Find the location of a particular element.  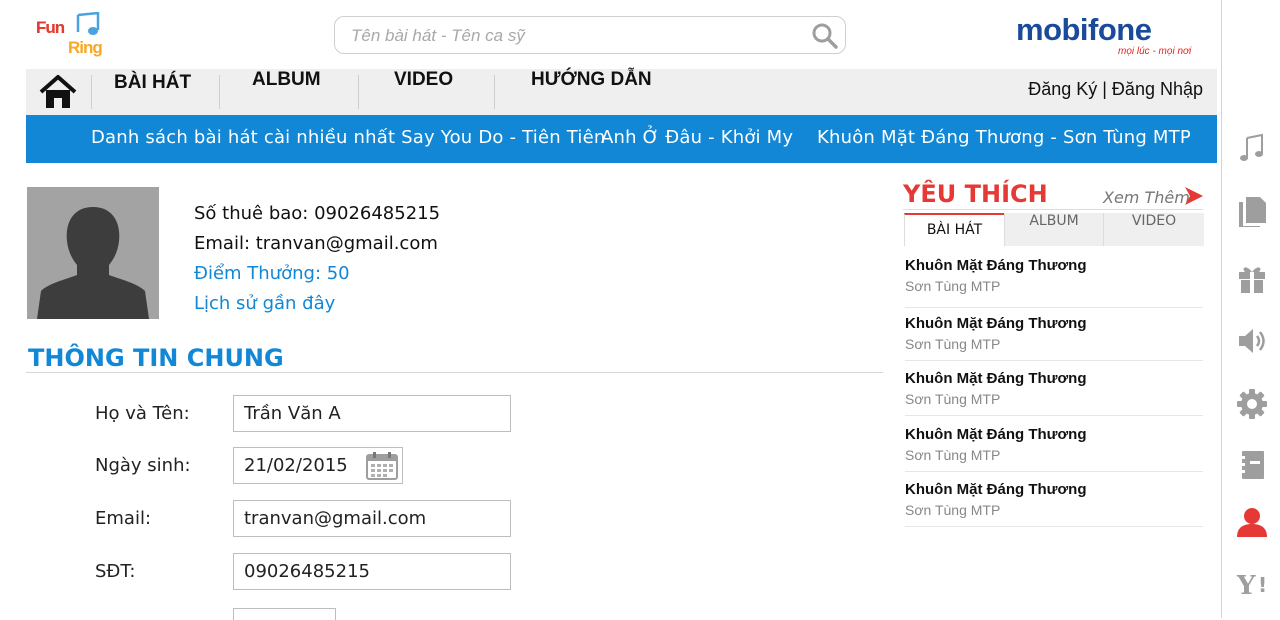

user-icon is located at coordinates (1252, 521).